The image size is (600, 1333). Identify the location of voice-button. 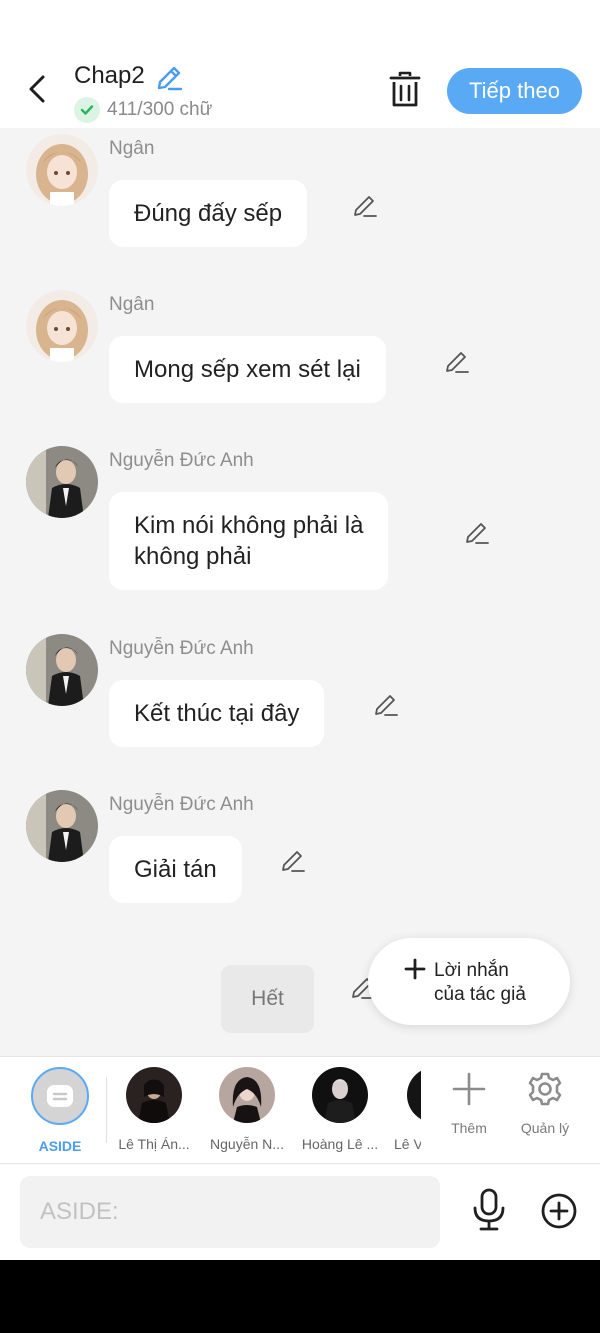
(489, 1210).